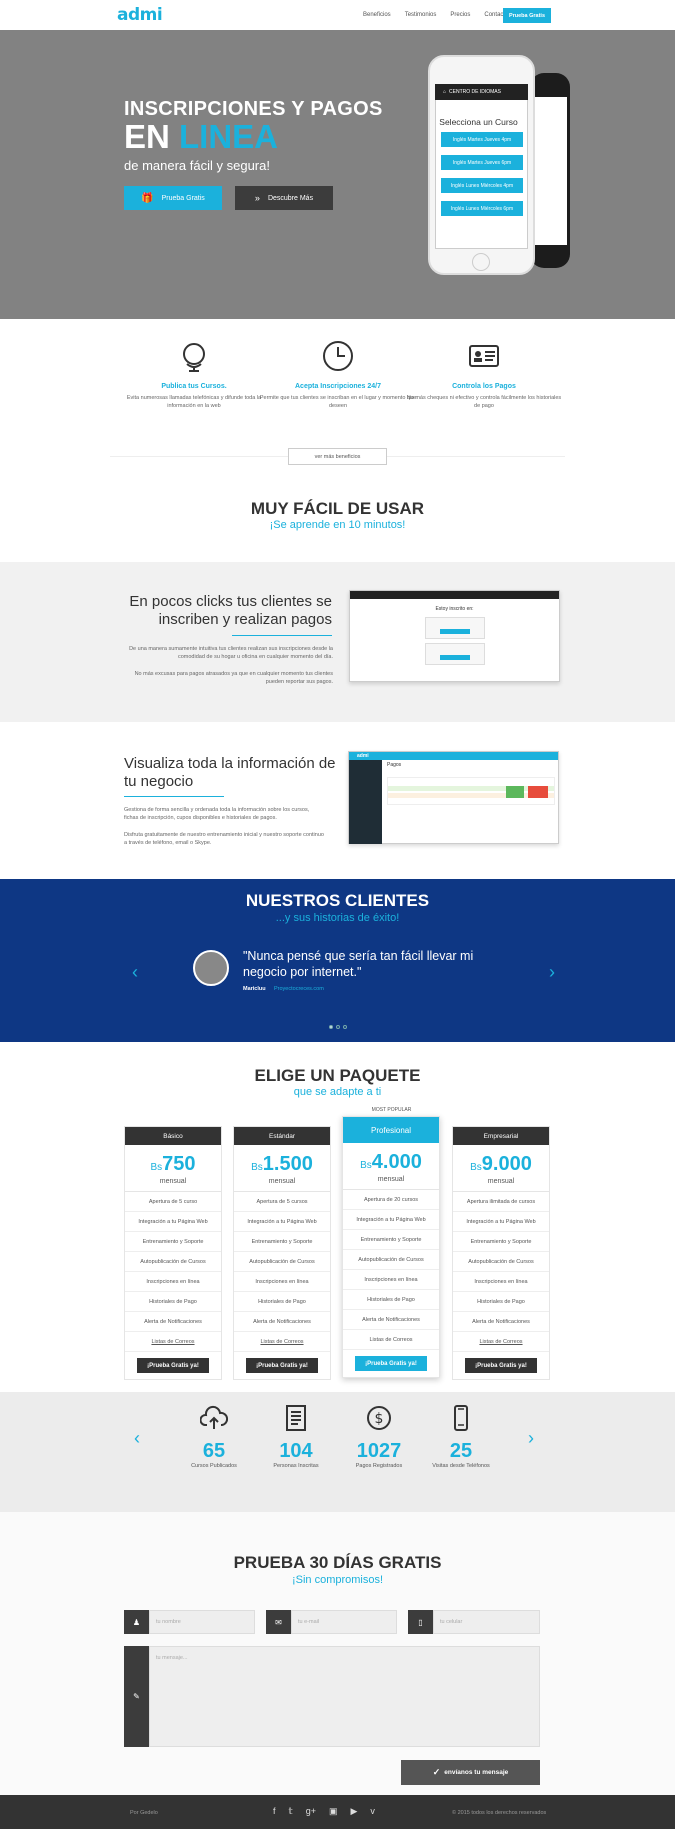  What do you see at coordinates (274, 1811) in the screenshot?
I see `facebook-icon: f` at bounding box center [274, 1811].